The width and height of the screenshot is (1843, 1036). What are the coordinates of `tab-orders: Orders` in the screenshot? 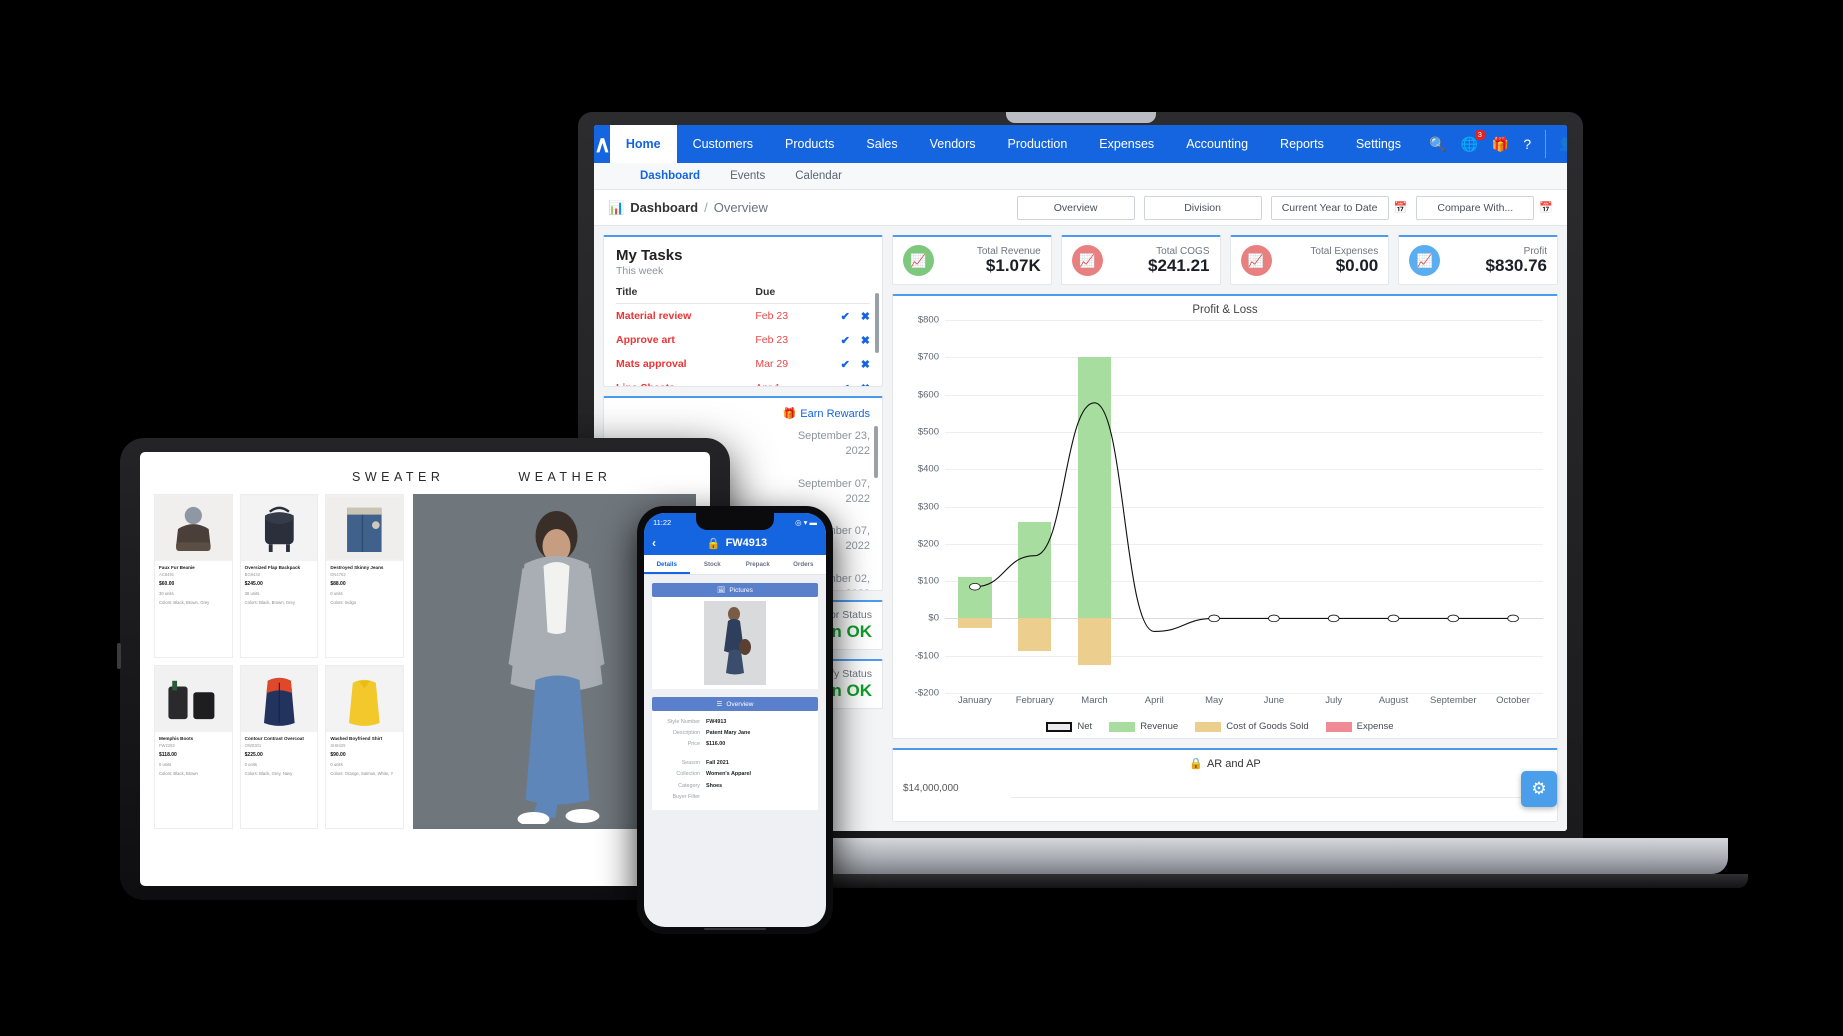 It's located at (804, 564).